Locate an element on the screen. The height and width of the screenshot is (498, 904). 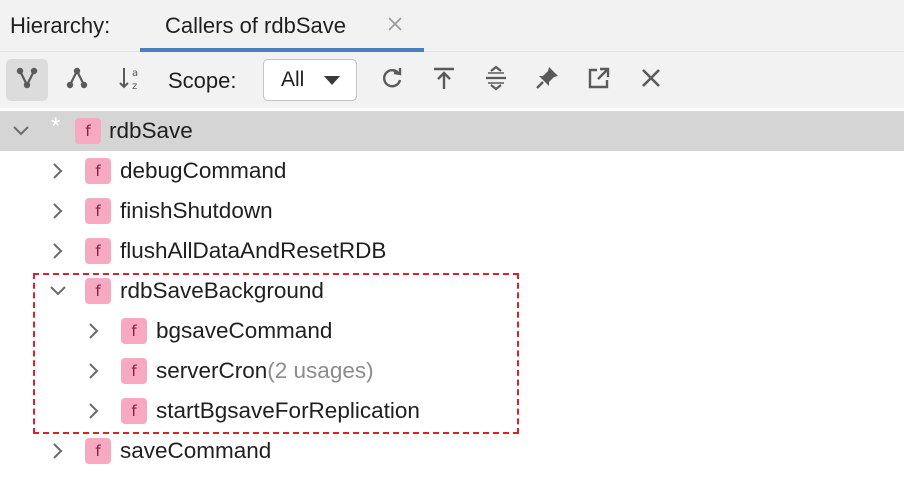
open-in-new-tab-button is located at coordinates (599, 80).